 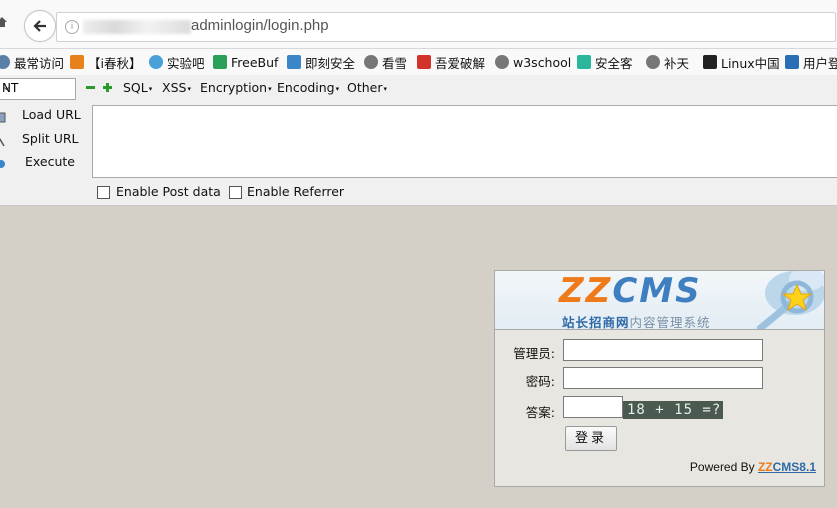 What do you see at coordinates (540, 412) in the screenshot?
I see `answer-label: 答案:` at bounding box center [540, 412].